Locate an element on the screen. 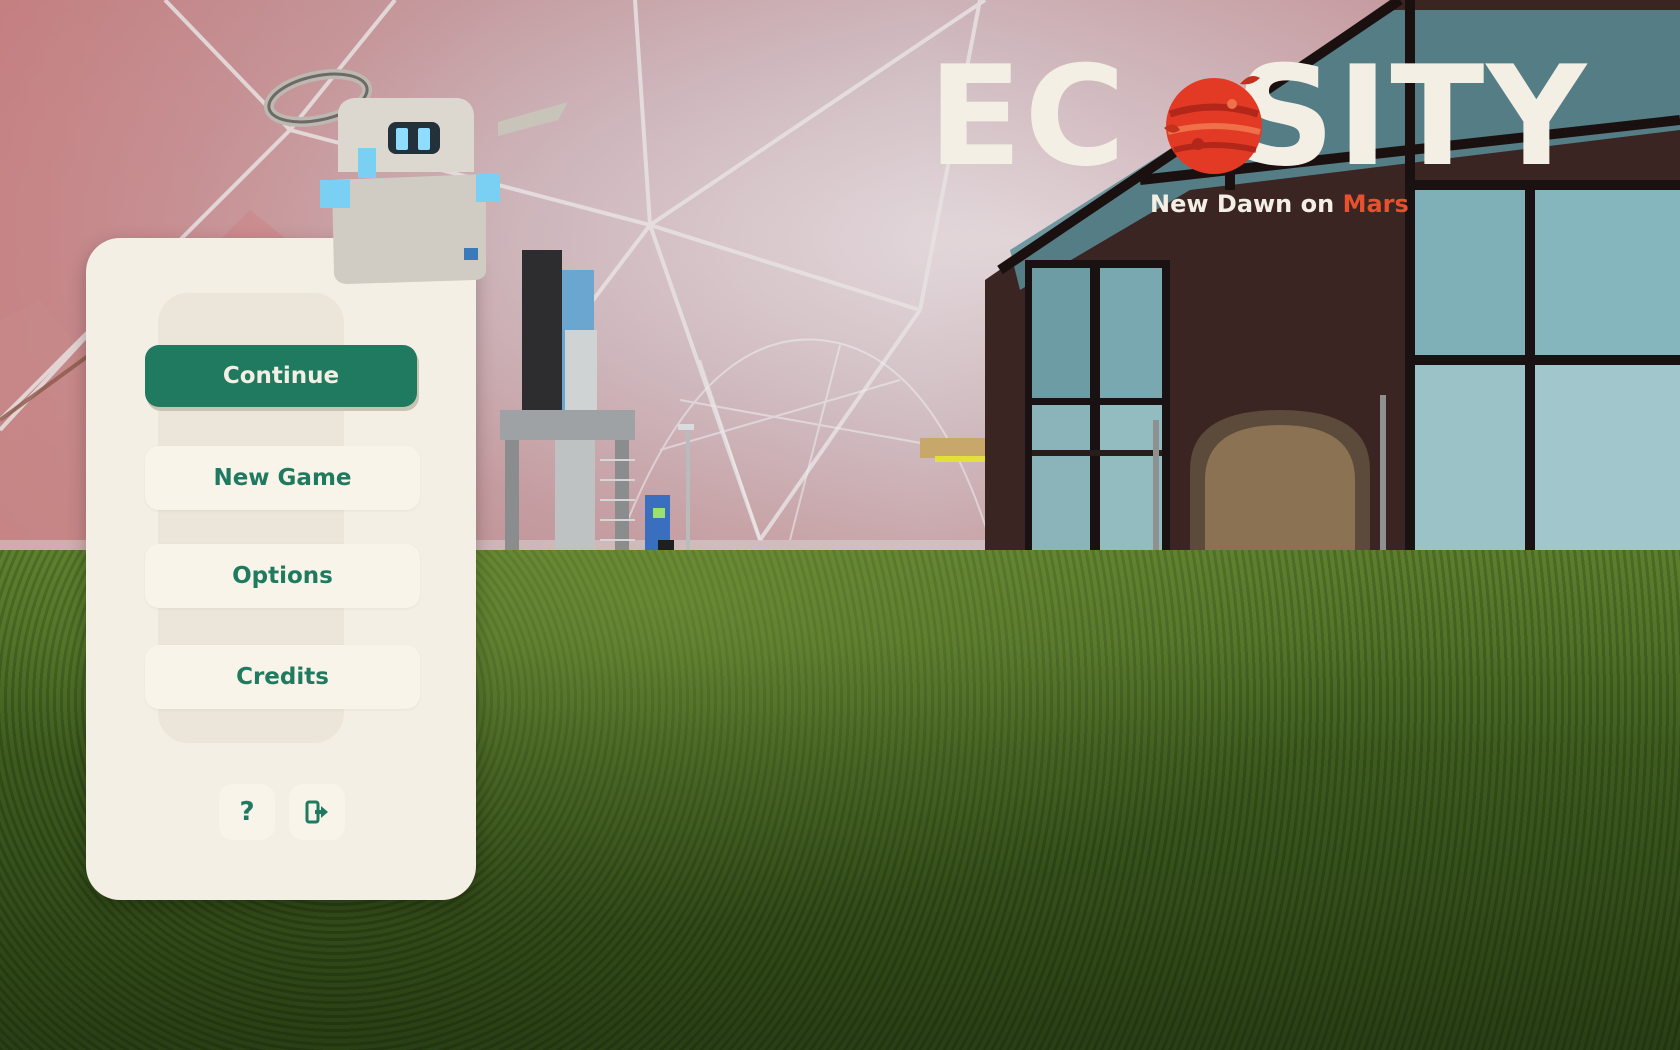  main-menu-panel: Continue New Game Options Credits ? is located at coordinates (281, 569).